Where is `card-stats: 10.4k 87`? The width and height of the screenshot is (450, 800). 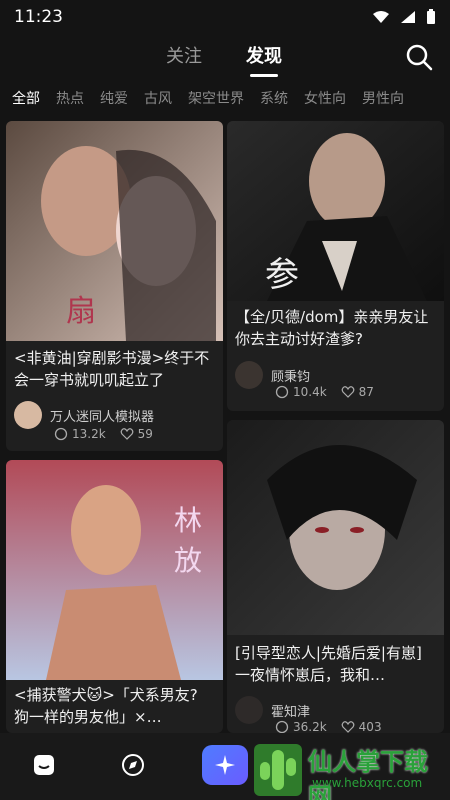 card-stats: 10.4k 87 is located at coordinates (324, 392).